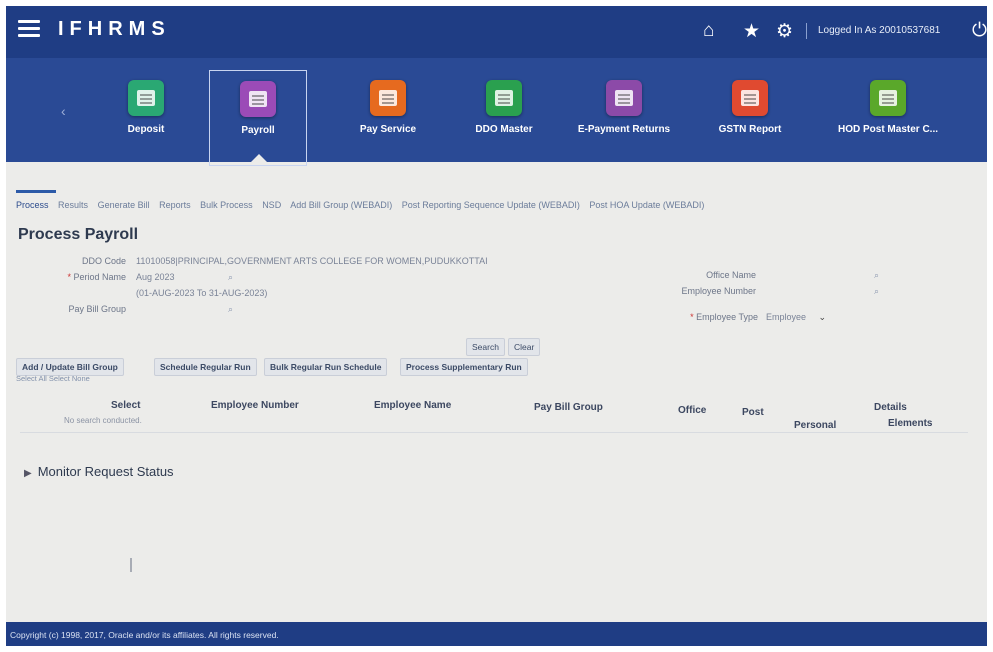 The width and height of the screenshot is (993, 652). What do you see at coordinates (876, 291) in the screenshot?
I see `employee-number-search-icon: ⌕` at bounding box center [876, 291].